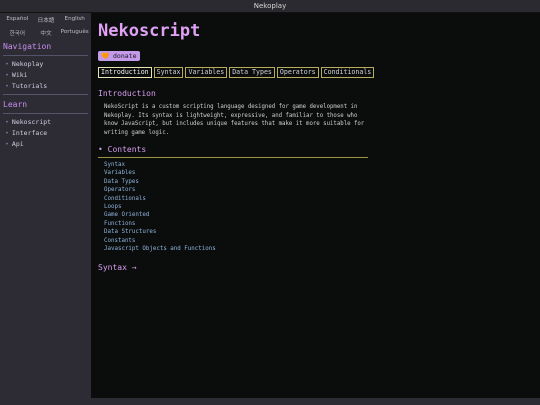 This screenshot has height=405, width=540. I want to click on page-title: Nekoscript, so click(149, 31).